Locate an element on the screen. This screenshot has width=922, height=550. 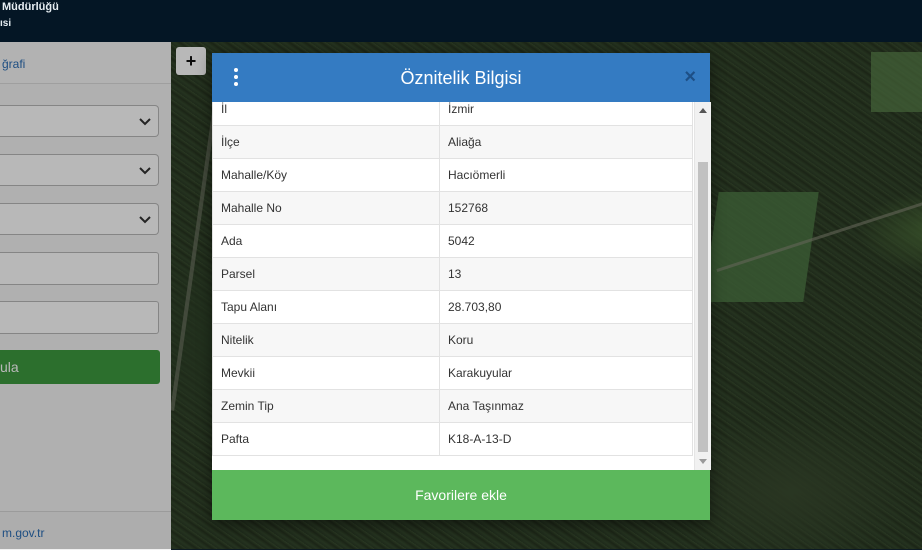
table-row: Ada 5042 is located at coordinates (452, 241).